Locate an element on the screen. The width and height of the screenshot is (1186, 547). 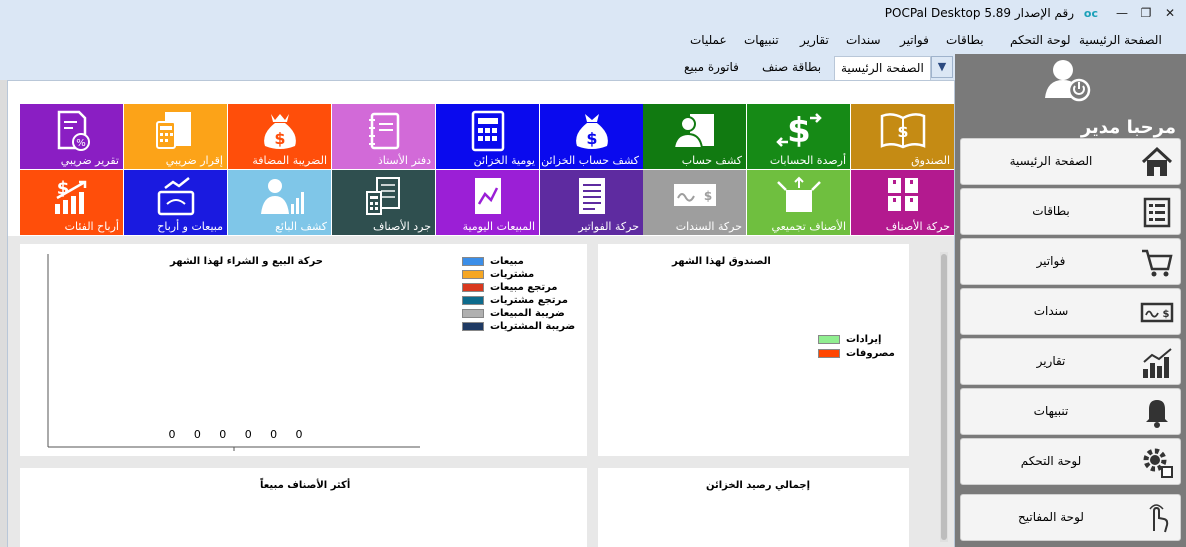
inventory-calculator-icon is located at coordinates (382, 196).